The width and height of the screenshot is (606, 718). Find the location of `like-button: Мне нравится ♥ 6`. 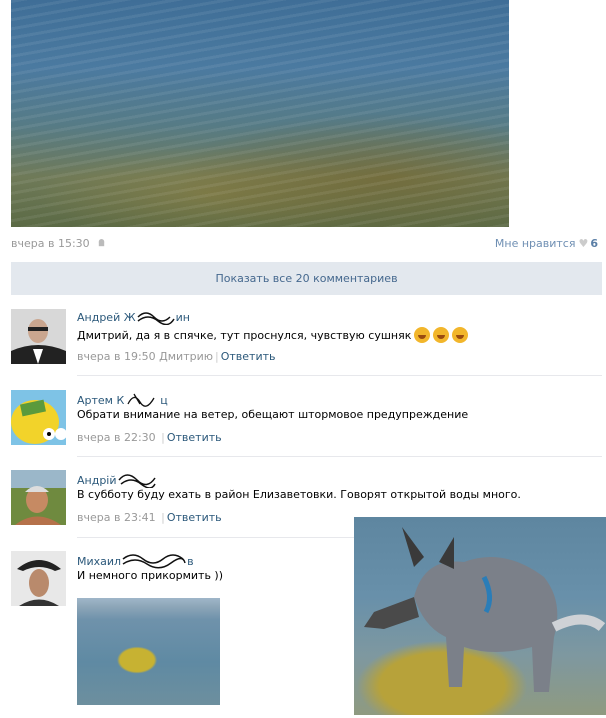

like-button: Мне нравится ♥ 6 is located at coordinates (546, 243).